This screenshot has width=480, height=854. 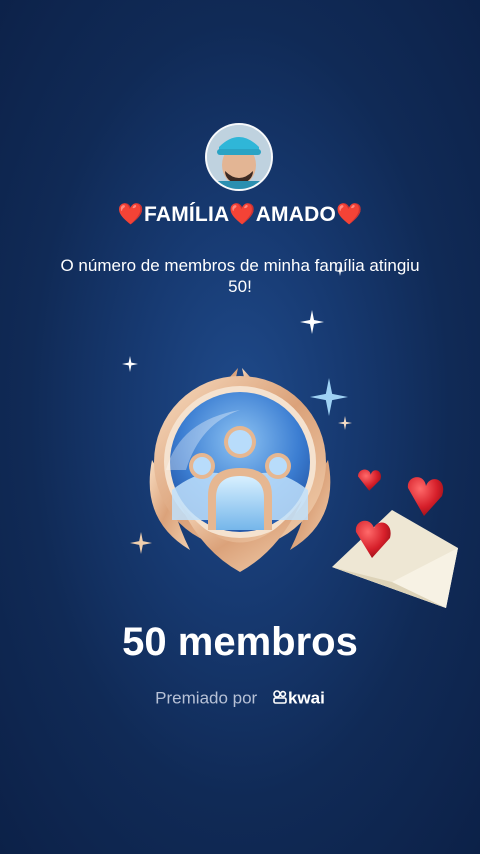 I want to click on kwai-logo: kwai, so click(x=298, y=698).